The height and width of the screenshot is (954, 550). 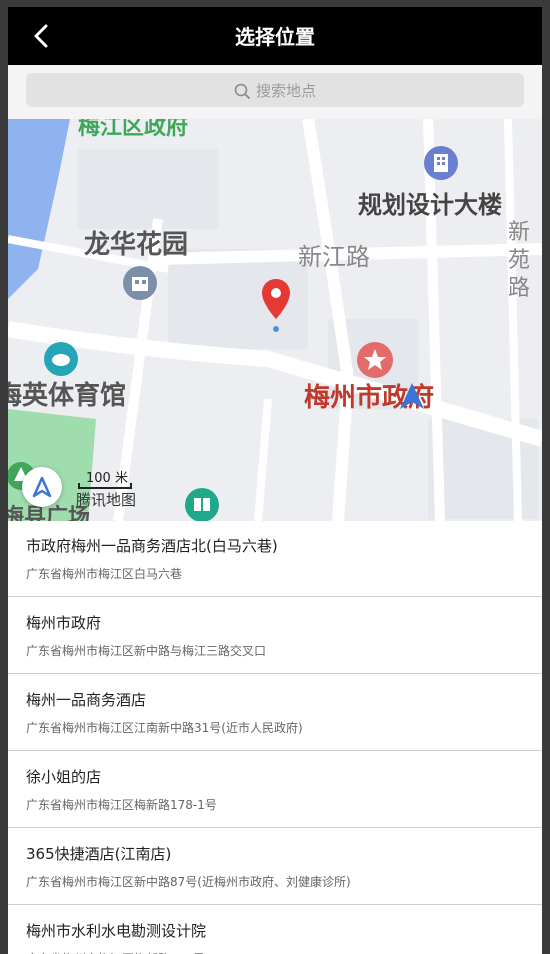 I want to click on map-label-garden: 龙华花园, so click(x=136, y=245).